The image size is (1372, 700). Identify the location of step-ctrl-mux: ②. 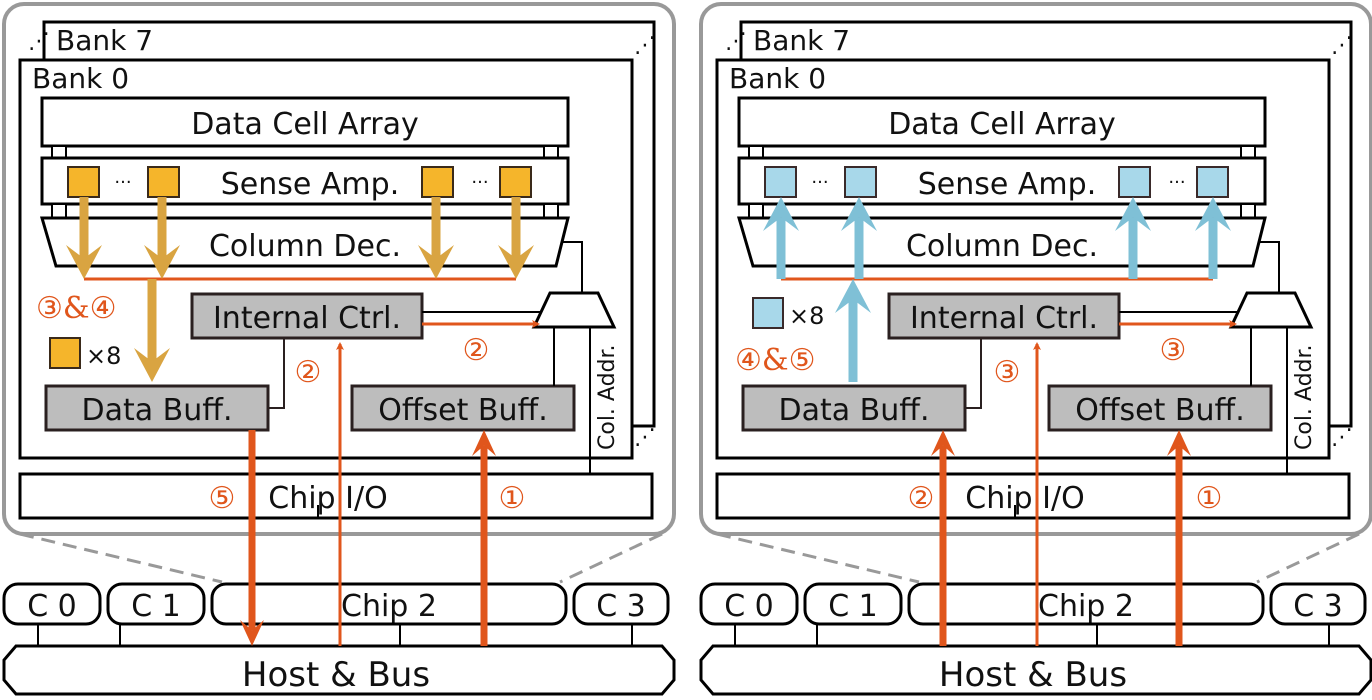
(476, 350).